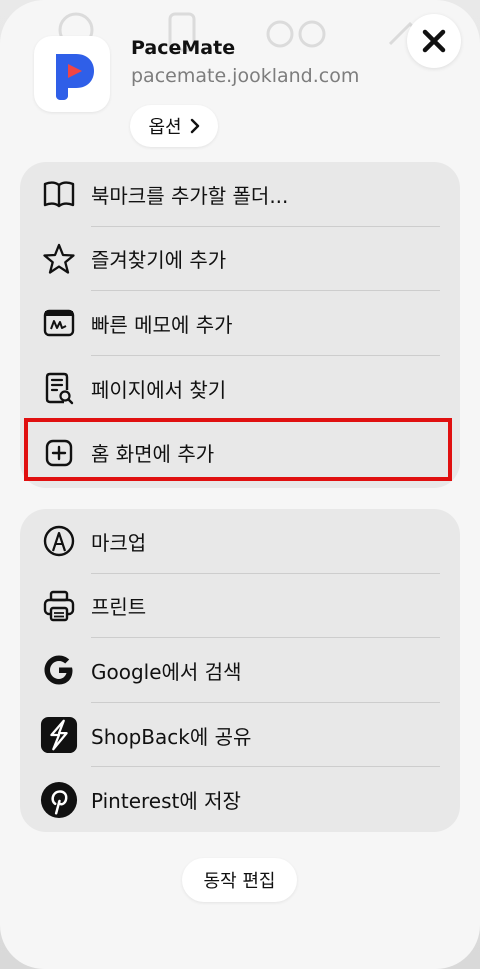 The height and width of the screenshot is (969, 480). I want to click on chevron-right-icon, so click(194, 126).